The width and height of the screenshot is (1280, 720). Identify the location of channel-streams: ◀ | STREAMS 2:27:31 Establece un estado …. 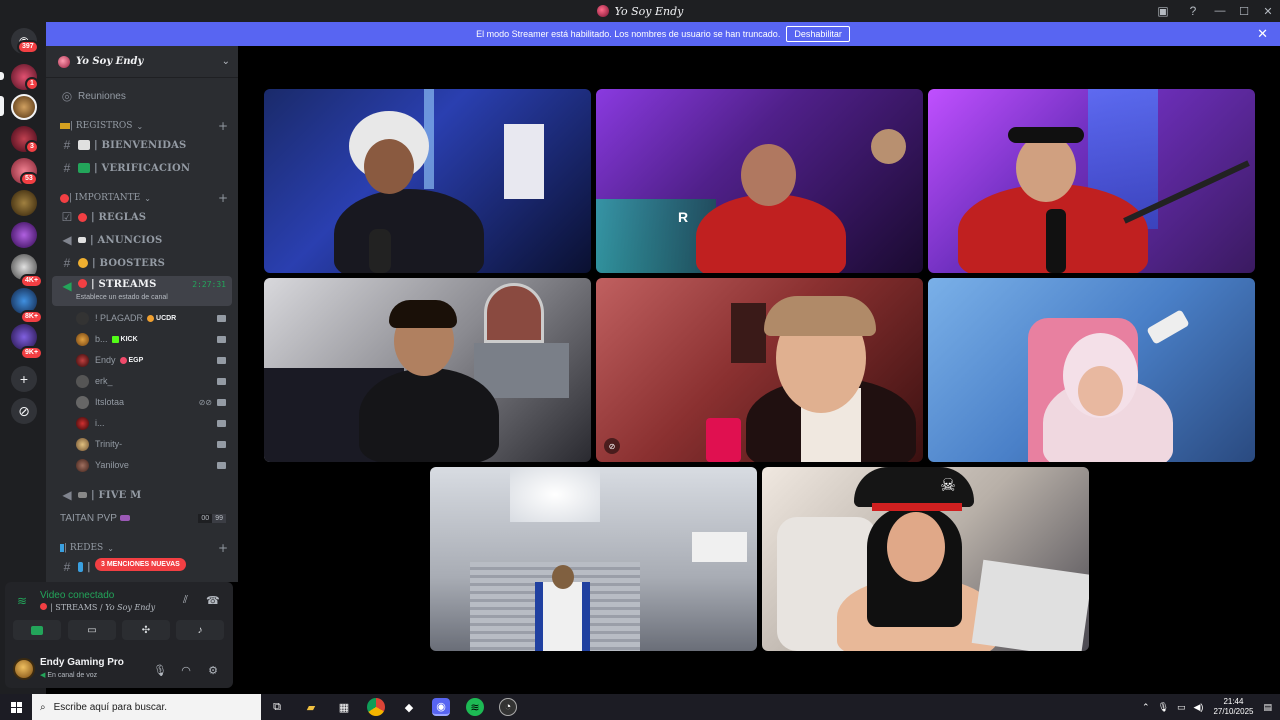
(142, 291).